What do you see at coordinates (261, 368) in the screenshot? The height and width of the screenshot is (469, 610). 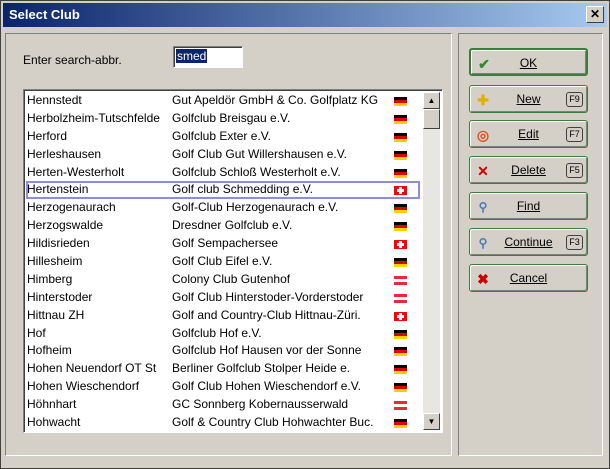 I see `club-name: Berliner Golfclub Stolper Heide e.` at bounding box center [261, 368].